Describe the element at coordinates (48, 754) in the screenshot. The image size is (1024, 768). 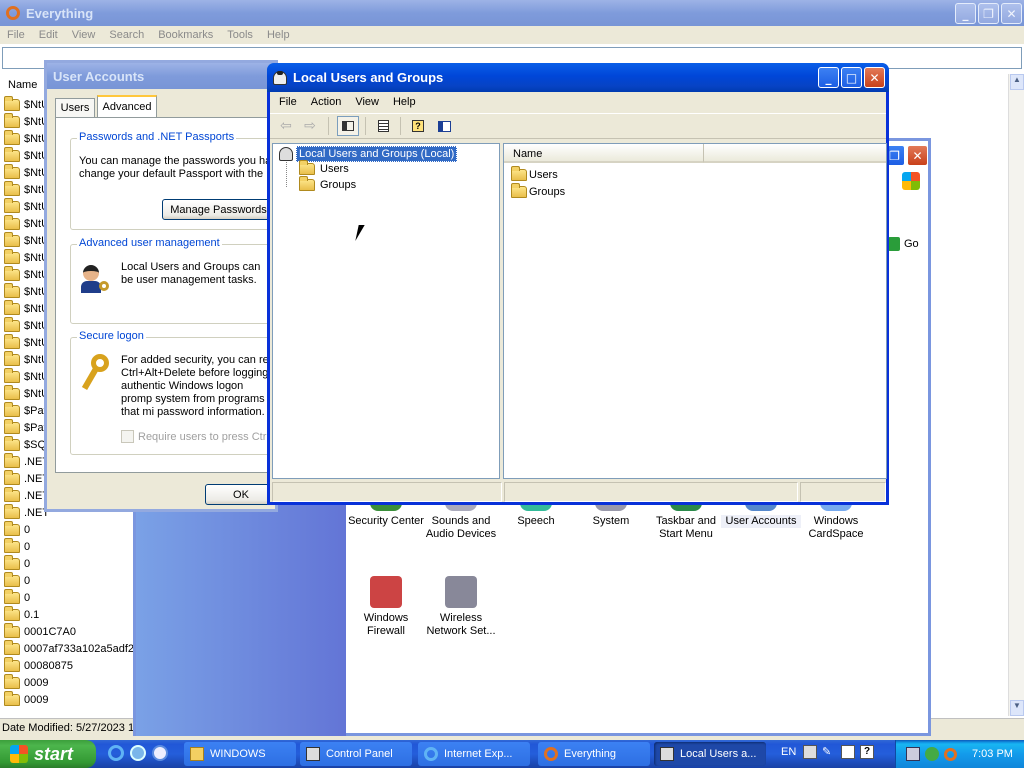
I see `start-button: start` at that location.